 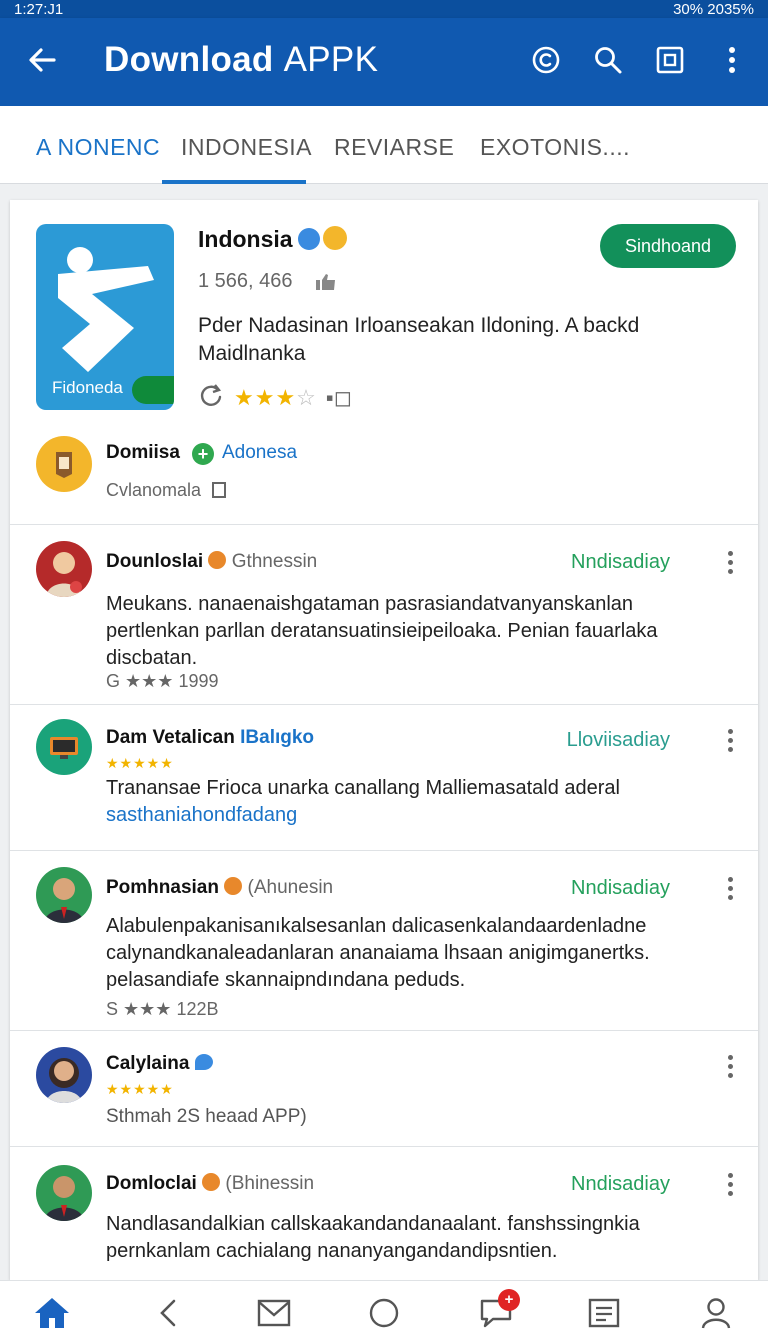 What do you see at coordinates (105, 317) in the screenshot?
I see `app-icon: Fidoneda` at bounding box center [105, 317].